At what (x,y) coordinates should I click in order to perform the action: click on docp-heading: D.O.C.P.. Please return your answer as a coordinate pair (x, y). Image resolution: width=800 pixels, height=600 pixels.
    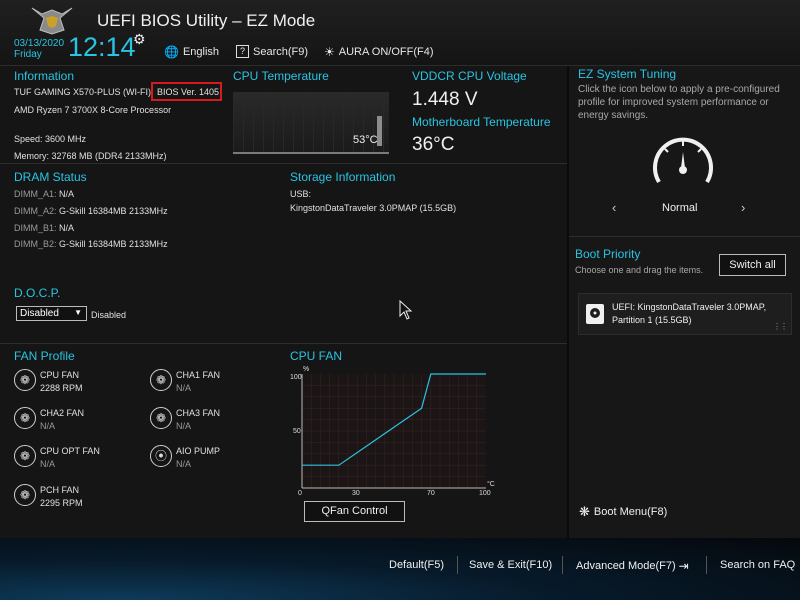
    Looking at the image, I should click on (37, 293).